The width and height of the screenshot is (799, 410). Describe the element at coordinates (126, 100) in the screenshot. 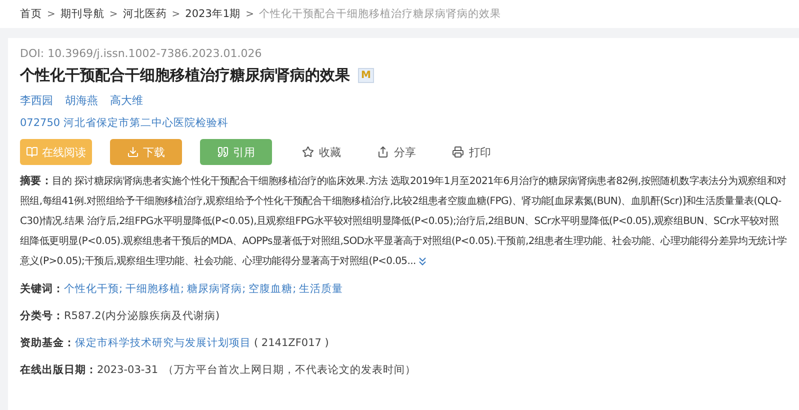

I see `author-link: 高大维` at that location.